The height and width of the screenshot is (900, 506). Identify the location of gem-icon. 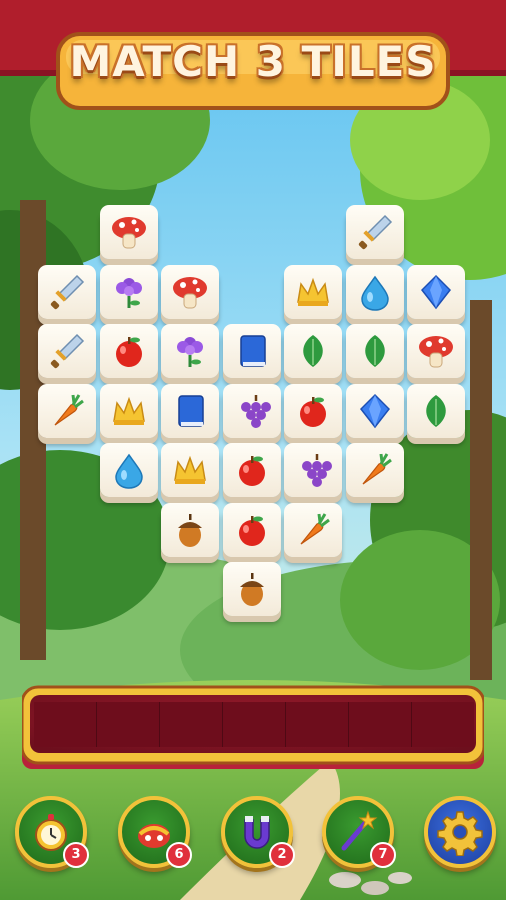
(374, 410).